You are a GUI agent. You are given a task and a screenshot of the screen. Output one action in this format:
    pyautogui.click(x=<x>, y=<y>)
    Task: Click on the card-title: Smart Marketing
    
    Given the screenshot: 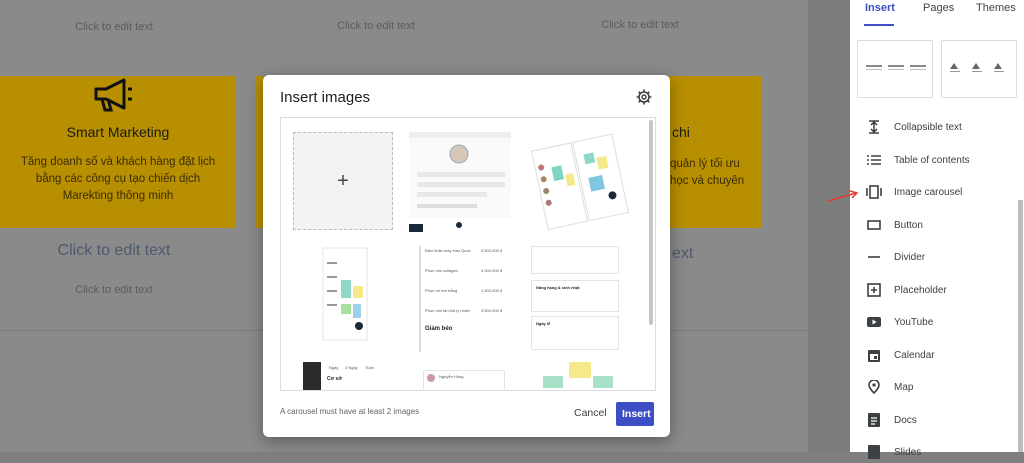 What is the action you would take?
    pyautogui.click(x=118, y=132)
    